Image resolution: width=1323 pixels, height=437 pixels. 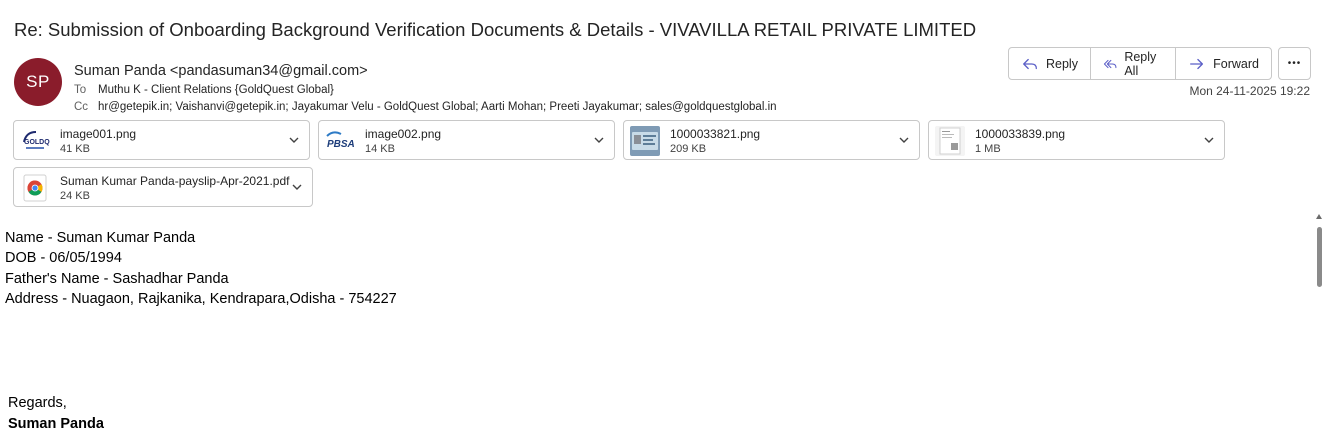 What do you see at coordinates (175, 181) in the screenshot?
I see `attachment-name: Suman Kumar Panda-payslip-Apr-2021.pdf` at bounding box center [175, 181].